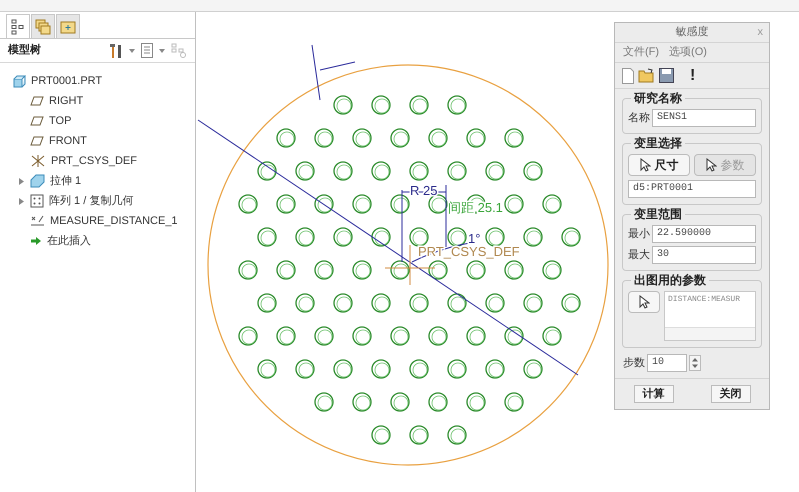 Image resolution: width=799 pixels, height=492 pixels. I want to click on tree-item: RIGHT, so click(97, 101).